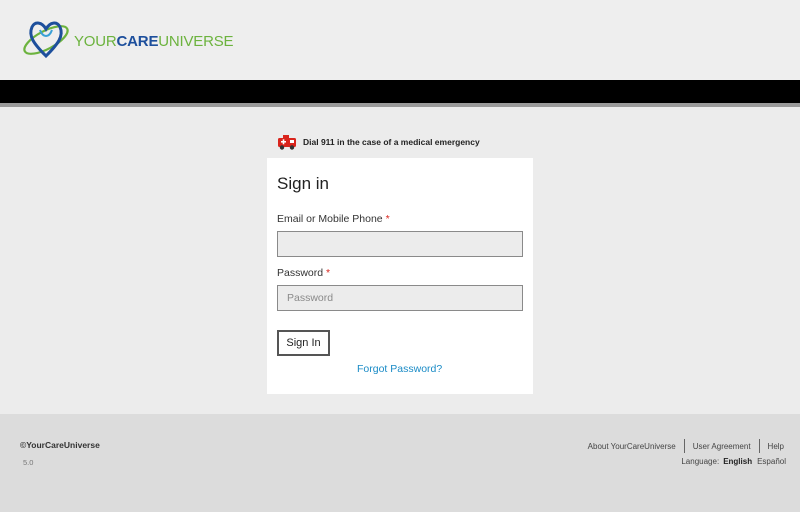 This screenshot has width=800, height=512. Describe the element at coordinates (737, 461) in the screenshot. I see `language-english: English` at that location.